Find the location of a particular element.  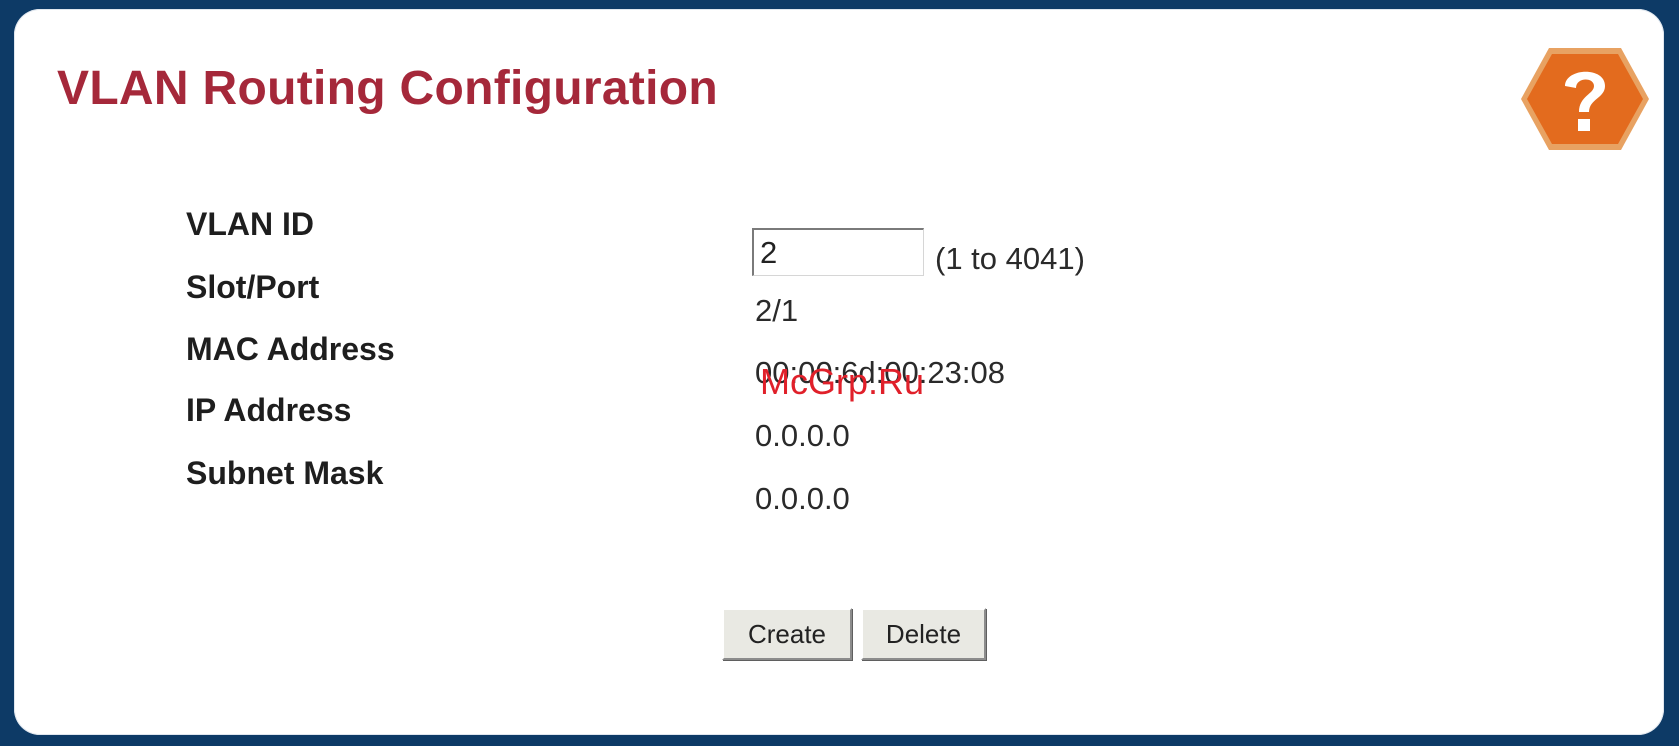

vlan-id-label: VLAN ID is located at coordinates (250, 224).